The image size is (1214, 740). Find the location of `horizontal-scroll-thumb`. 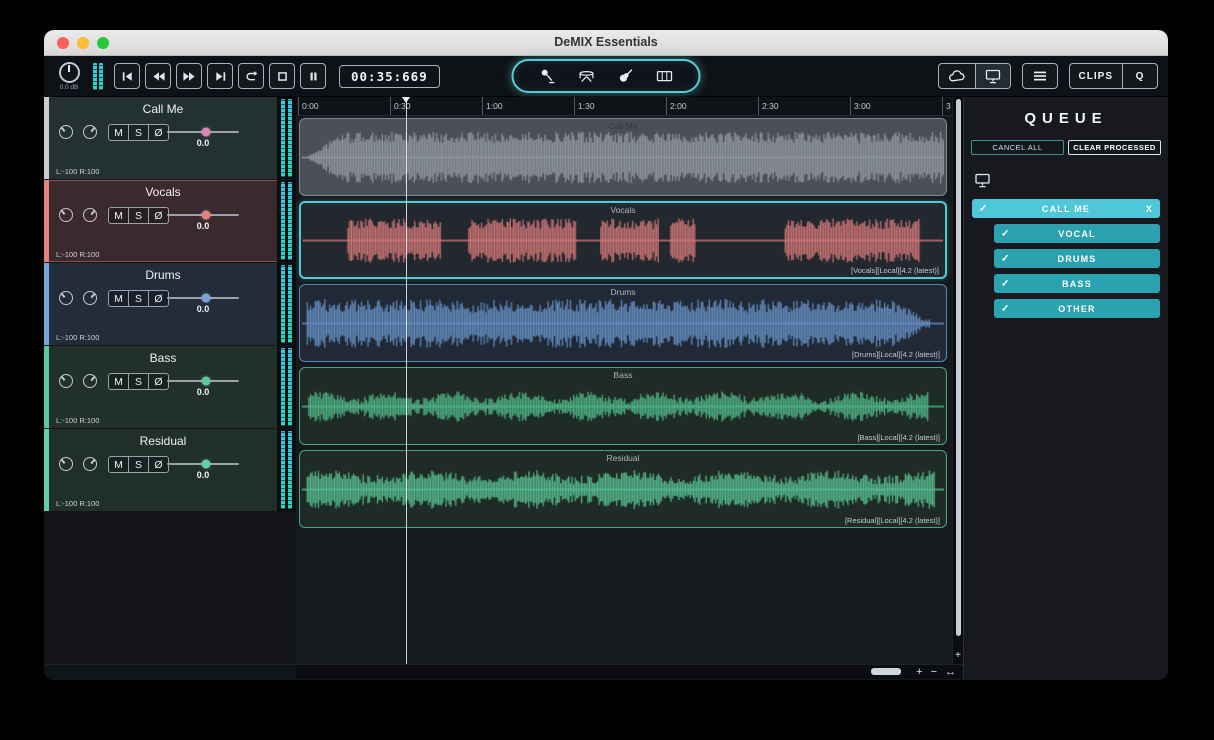

horizontal-scroll-thumb is located at coordinates (886, 671).